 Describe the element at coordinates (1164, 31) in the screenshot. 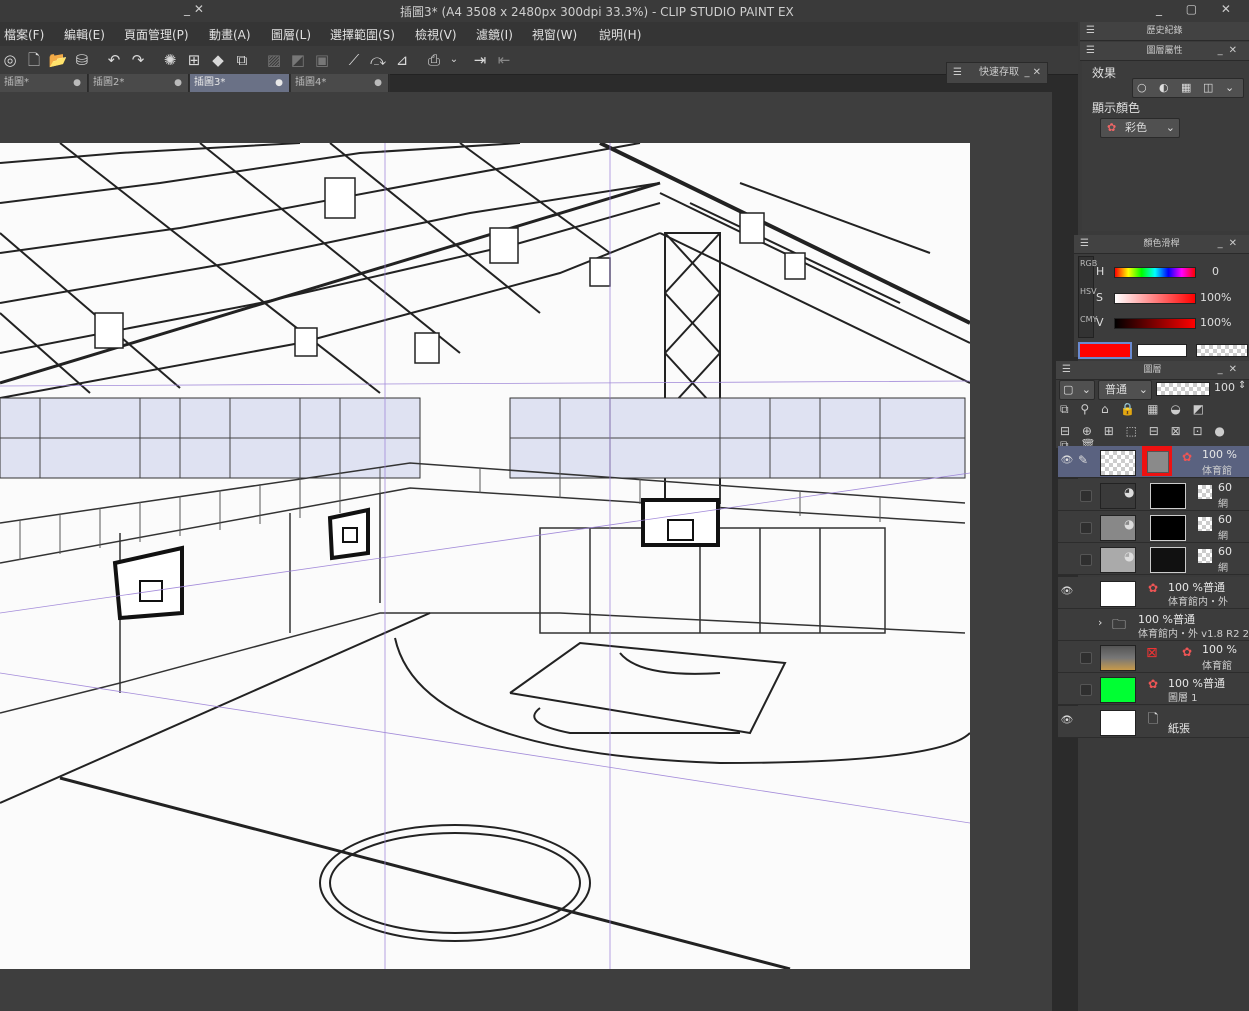

I see `history-panel-header: ☰ 歷史紀錄` at that location.